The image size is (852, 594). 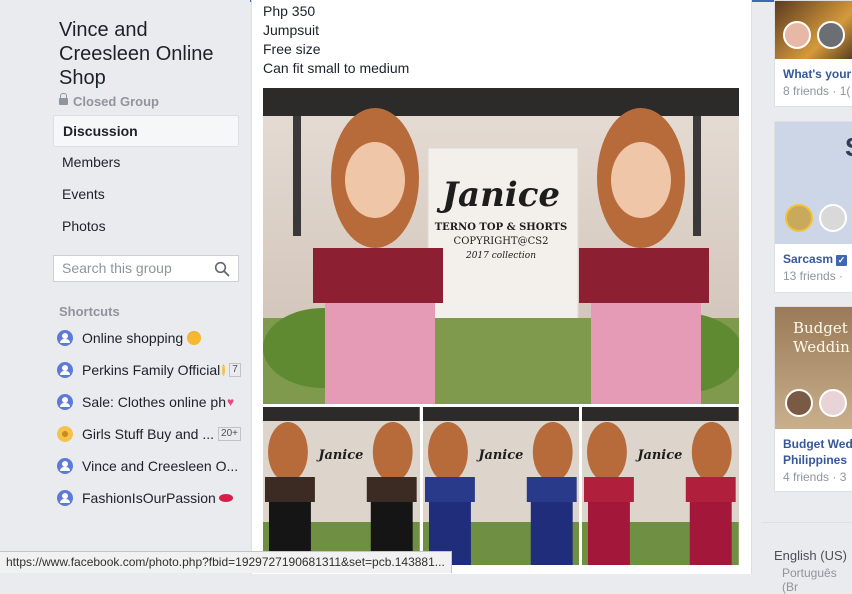 What do you see at coordinates (231, 402) in the screenshot?
I see `heart-emoji-icon: ♥` at bounding box center [231, 402].